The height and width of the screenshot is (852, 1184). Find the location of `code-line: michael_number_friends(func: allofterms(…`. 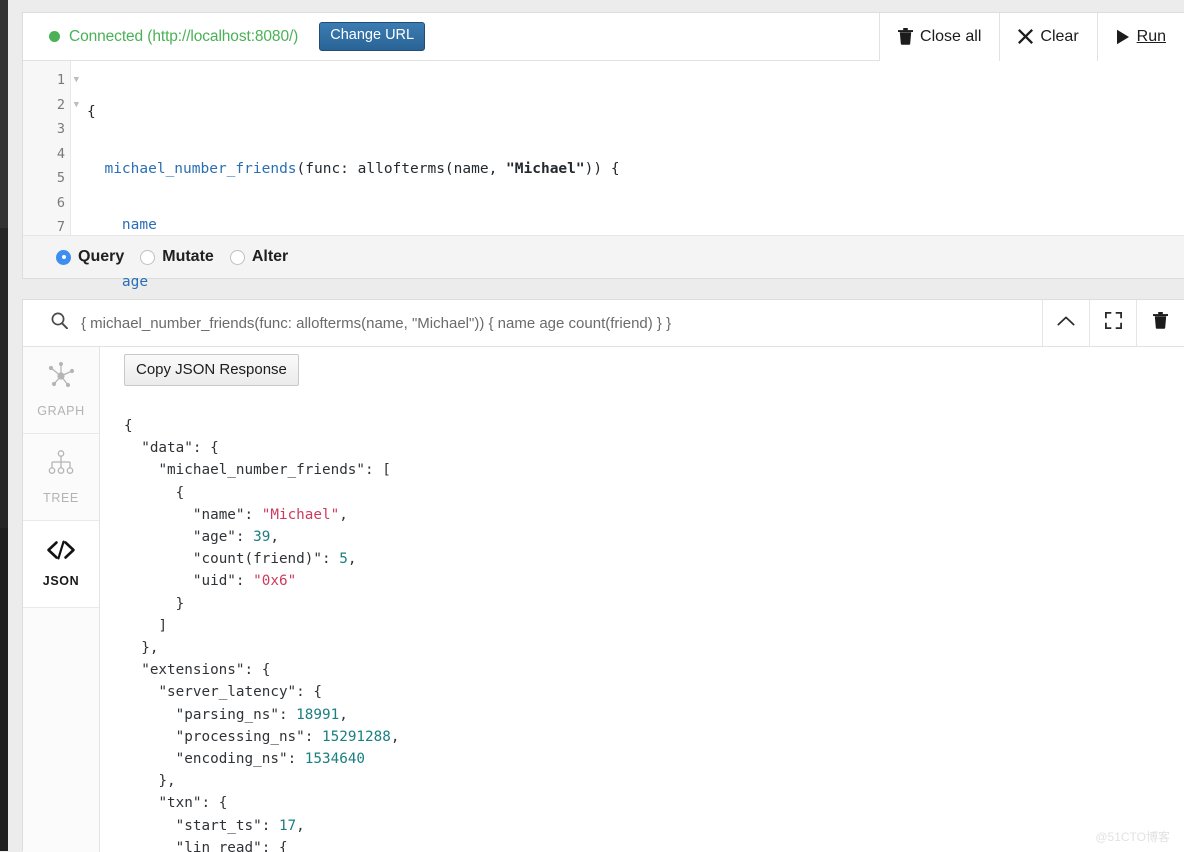

code-line: michael_number_friends(func: allofterms(… is located at coordinates (635, 169).